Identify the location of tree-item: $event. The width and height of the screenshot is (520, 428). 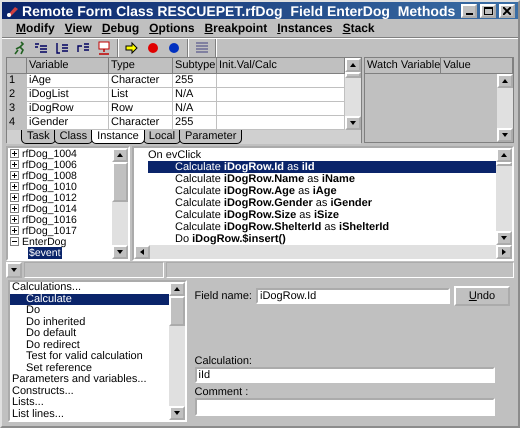
(45, 252).